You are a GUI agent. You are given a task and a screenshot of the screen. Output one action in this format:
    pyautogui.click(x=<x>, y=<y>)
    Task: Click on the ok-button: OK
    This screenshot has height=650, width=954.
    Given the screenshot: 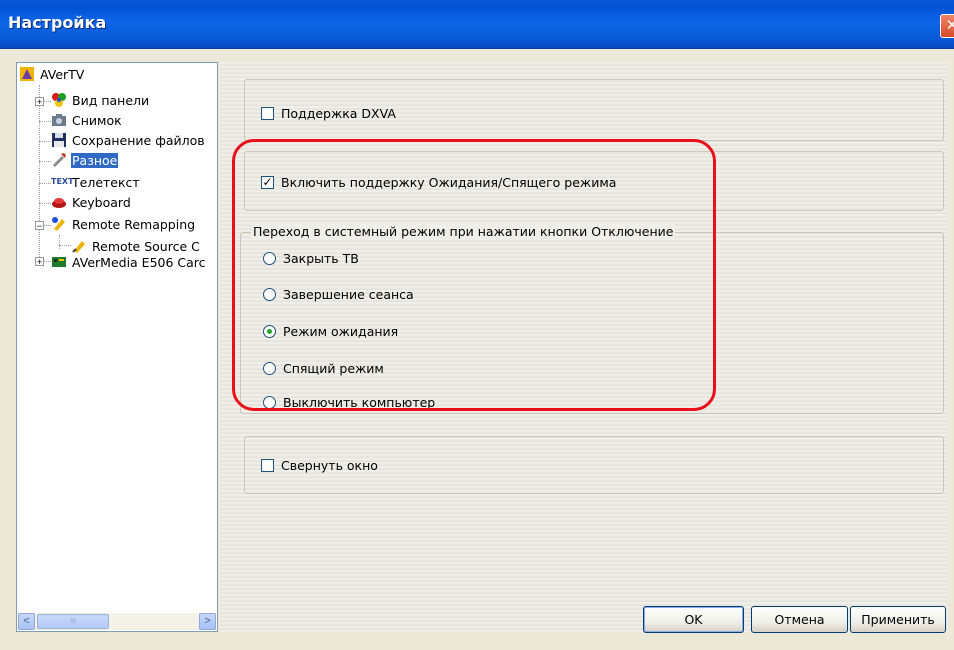 What is the action you would take?
    pyautogui.click(x=693, y=619)
    